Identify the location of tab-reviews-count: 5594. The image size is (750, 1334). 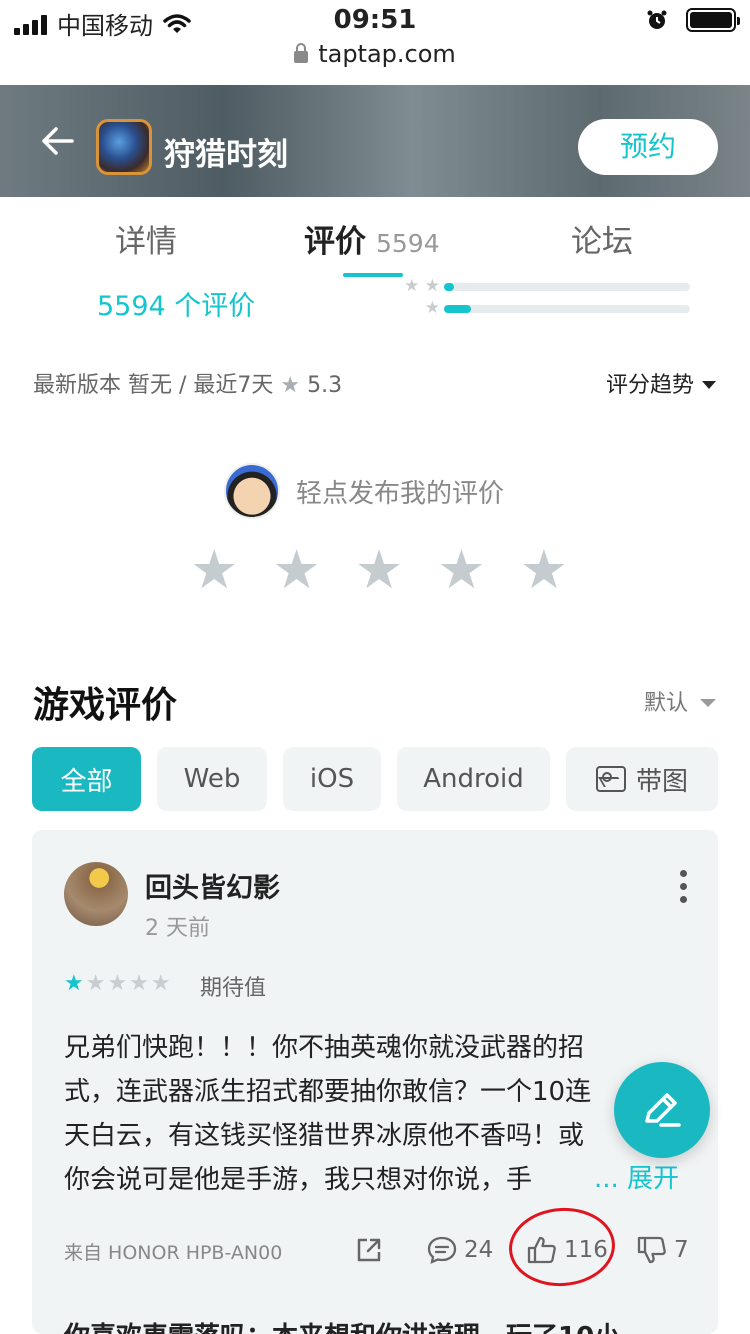
(408, 243).